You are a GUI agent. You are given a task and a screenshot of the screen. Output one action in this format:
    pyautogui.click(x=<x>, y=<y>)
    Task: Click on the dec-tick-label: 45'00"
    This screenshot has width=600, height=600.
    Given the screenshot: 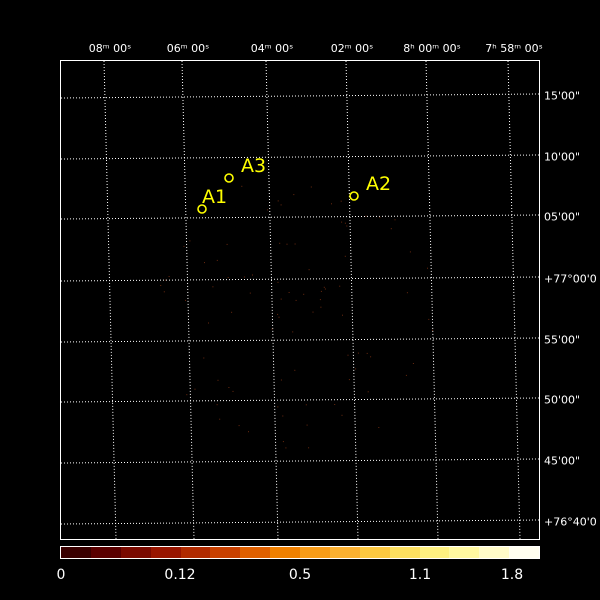 What is the action you would take?
    pyautogui.click(x=562, y=461)
    